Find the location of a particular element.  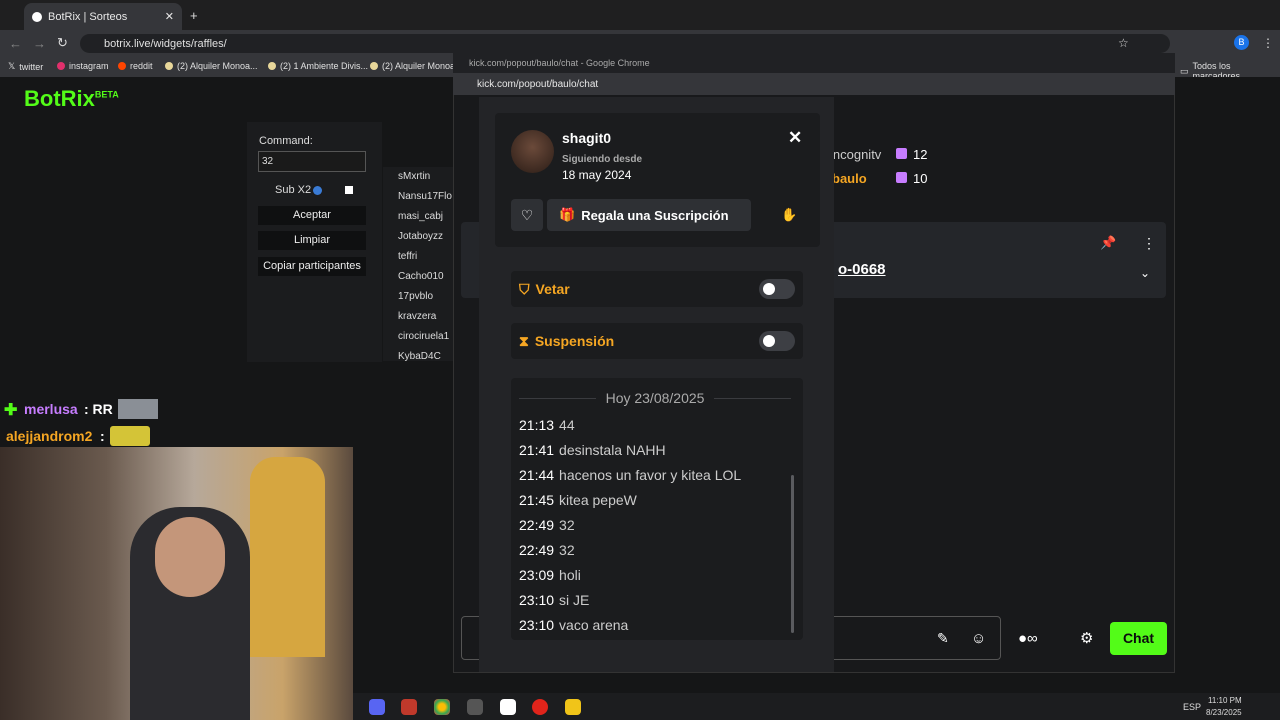

address-text: botrix.live/widgets/raffles/ is located at coordinates (165, 43).